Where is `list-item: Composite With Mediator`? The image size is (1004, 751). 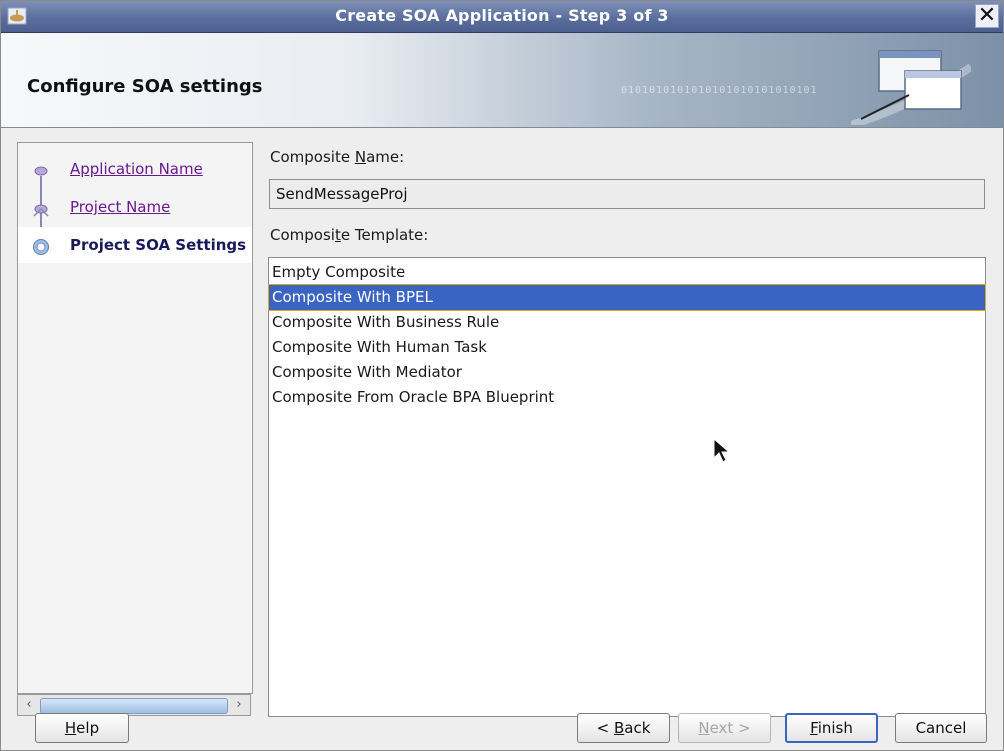 list-item: Composite With Mediator is located at coordinates (627, 372).